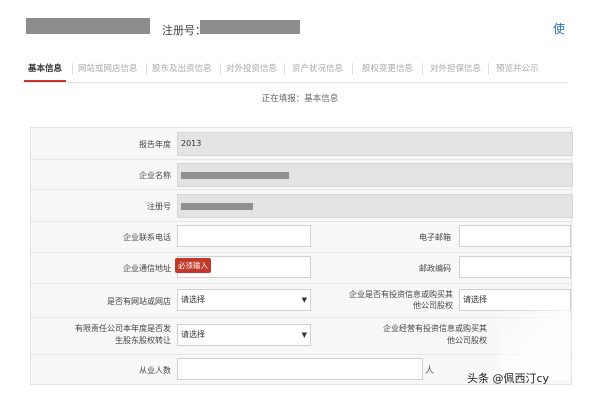  Describe the element at coordinates (515, 300) in the screenshot. I see `investment-select: 请选择` at that location.